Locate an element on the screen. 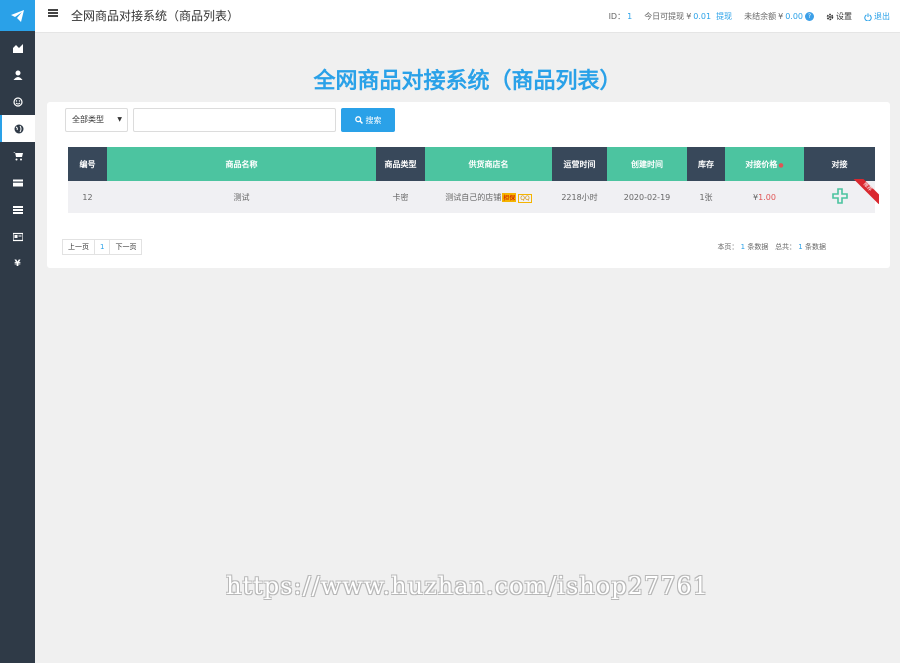 This screenshot has width=900, height=663. cell-shop: 测试自己的店铺 担保 QQ is located at coordinates (488, 197).